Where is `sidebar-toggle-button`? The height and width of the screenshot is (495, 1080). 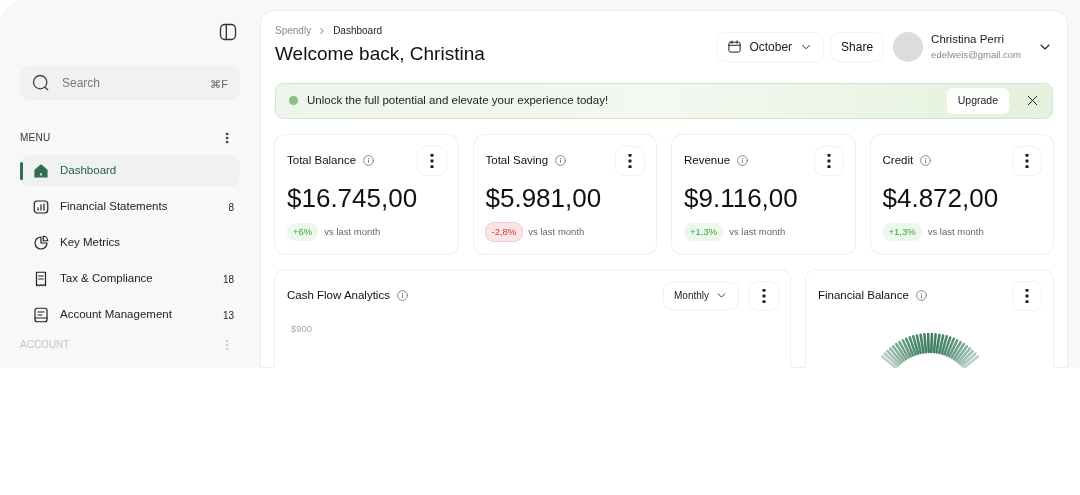
sidebar-toggle-button is located at coordinates (228, 32).